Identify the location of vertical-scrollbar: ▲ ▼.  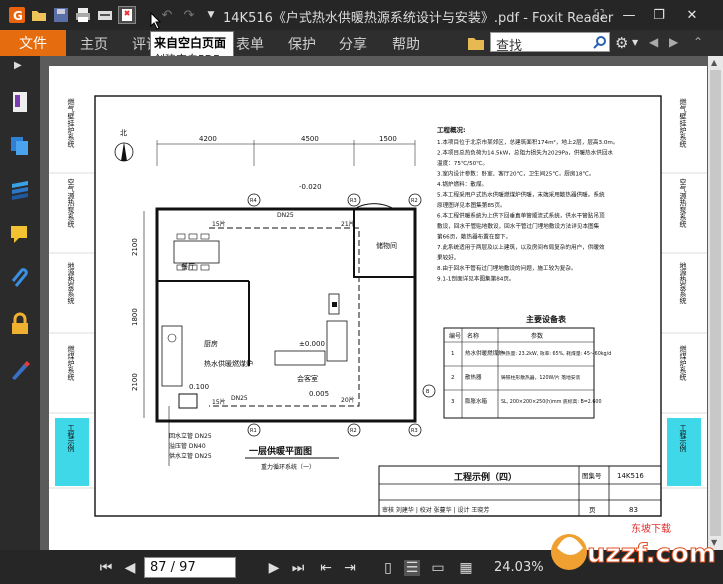
(715, 303).